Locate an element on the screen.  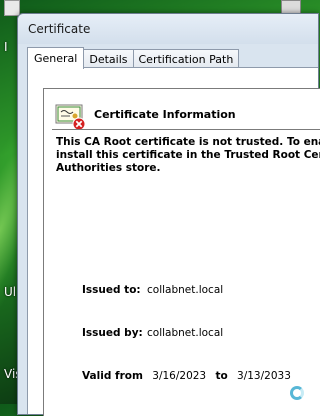
desktop-label-2: Ul is located at coordinates (10, 292).